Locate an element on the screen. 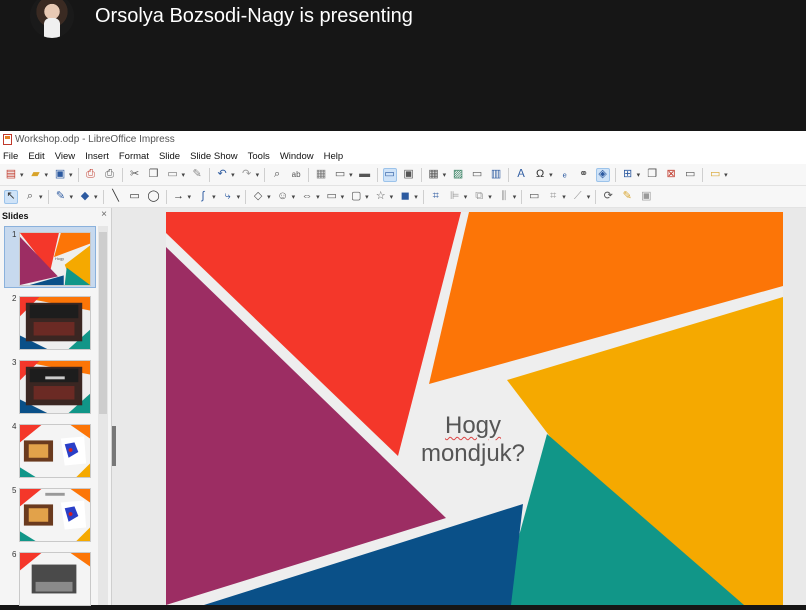 This screenshot has width=806, height=610. connectors-icon: ⤷ is located at coordinates (228, 197).